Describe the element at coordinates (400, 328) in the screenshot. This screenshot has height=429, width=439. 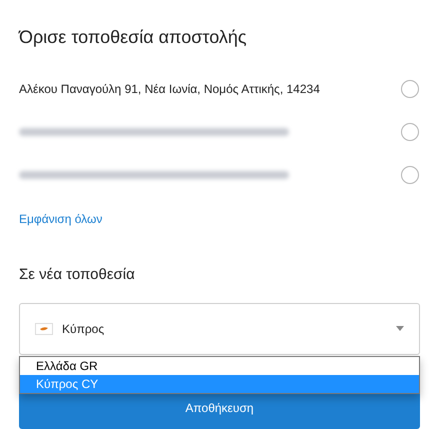
I see `caret-icon` at that location.